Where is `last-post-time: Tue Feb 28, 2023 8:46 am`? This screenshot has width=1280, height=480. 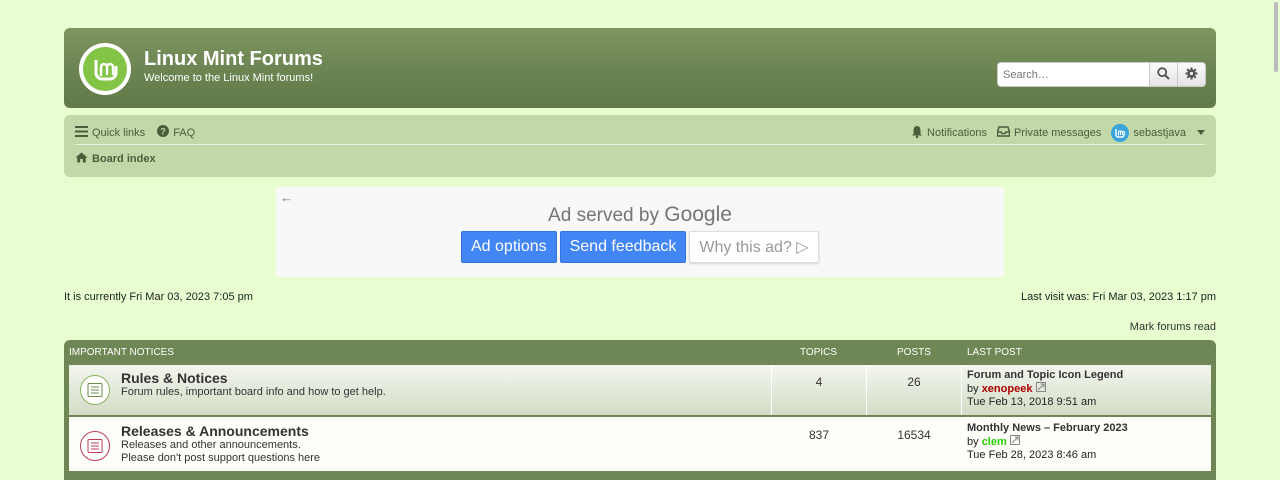 last-post-time: Tue Feb 28, 2023 8:46 am is located at coordinates (1032, 455).